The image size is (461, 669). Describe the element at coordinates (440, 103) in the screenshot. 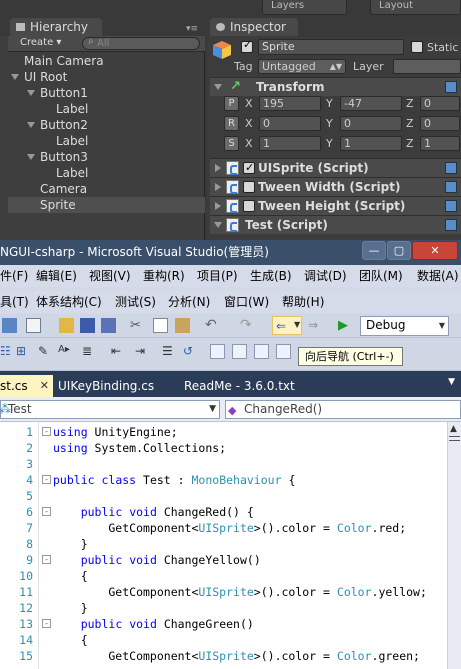

I see `transform-z-field: 0` at that location.